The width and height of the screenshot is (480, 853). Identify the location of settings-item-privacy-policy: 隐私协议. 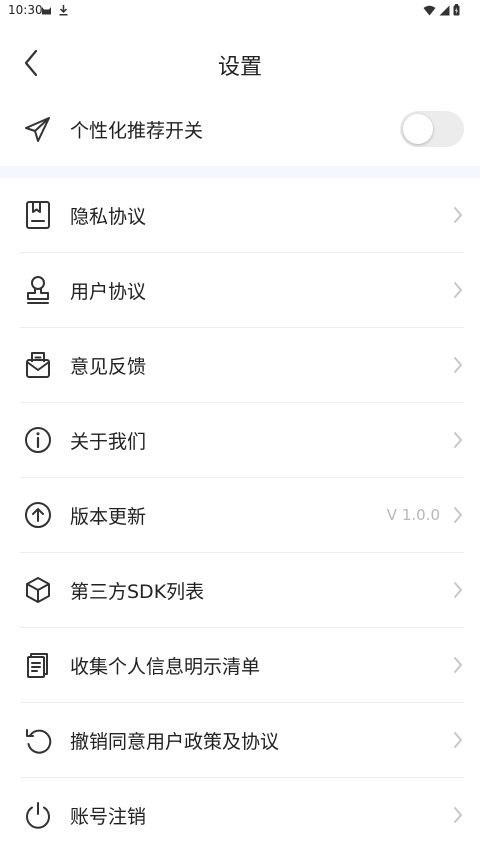
(240, 215).